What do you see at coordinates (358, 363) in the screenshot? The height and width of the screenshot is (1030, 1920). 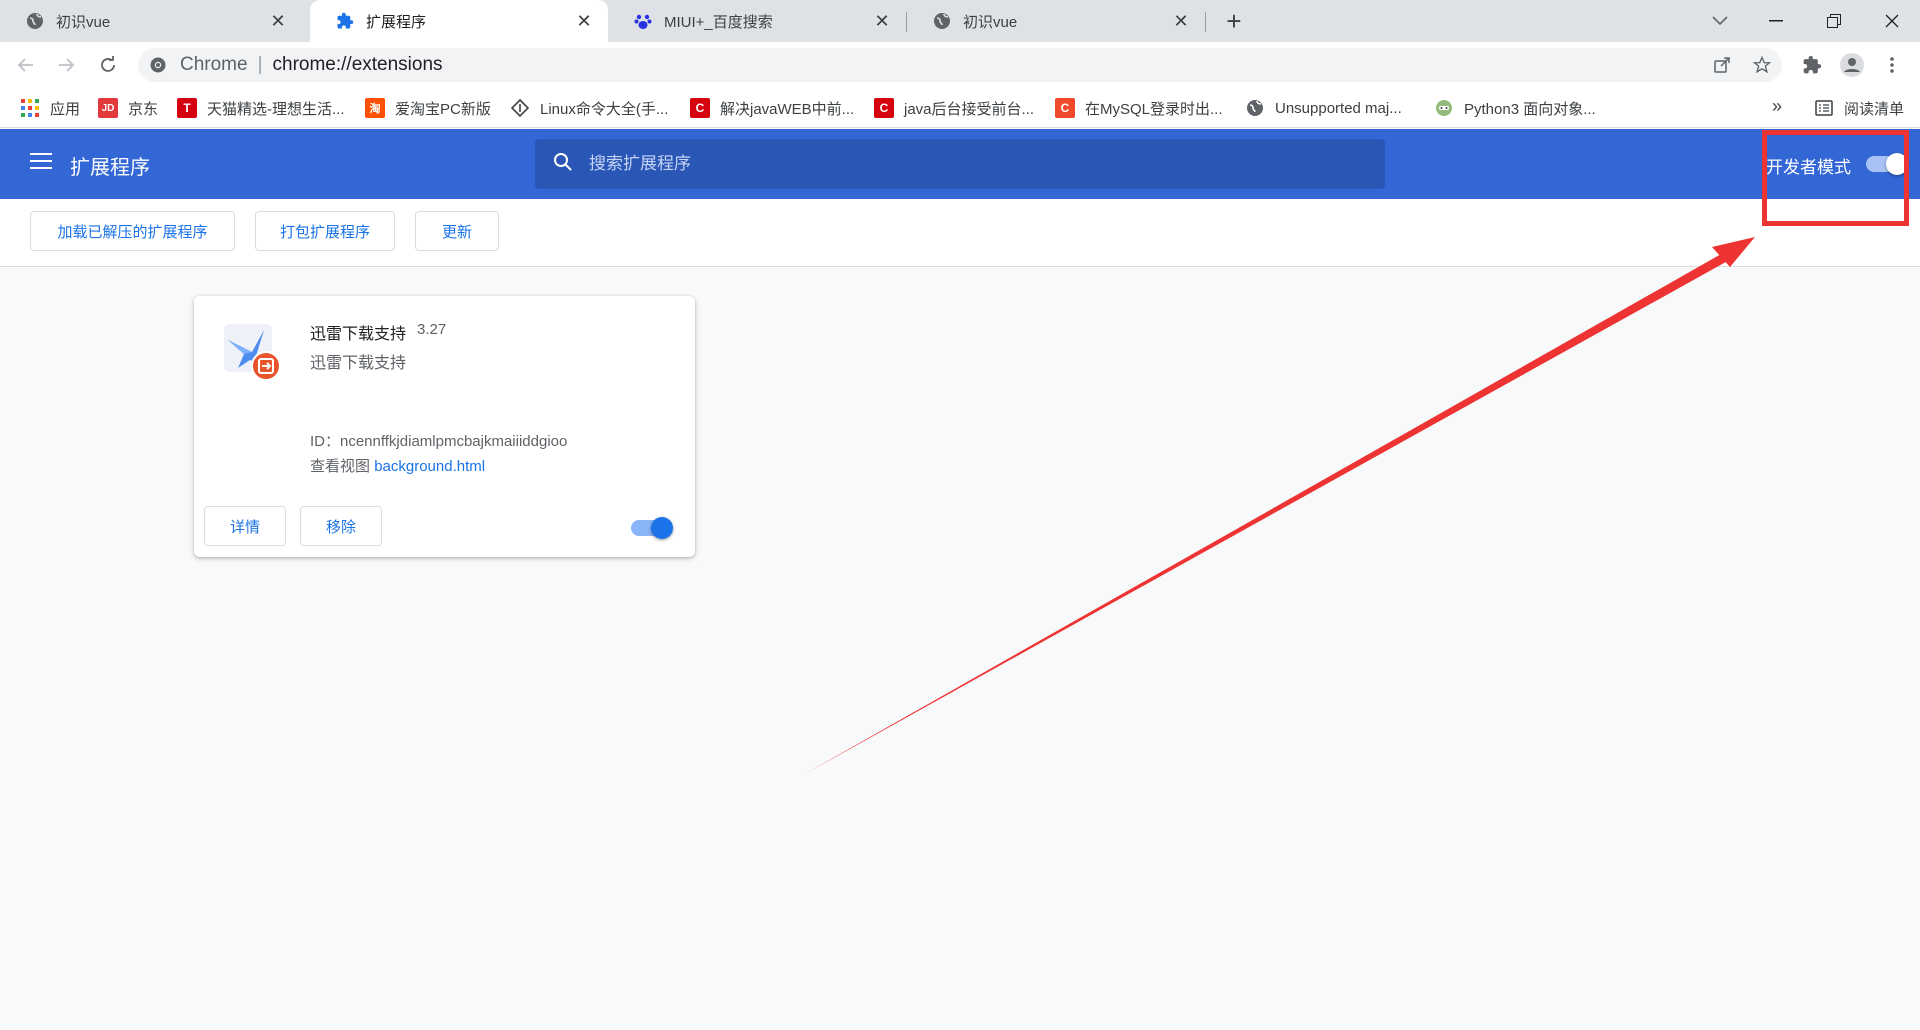 I see `extension-description: 迅雷下载支持` at bounding box center [358, 363].